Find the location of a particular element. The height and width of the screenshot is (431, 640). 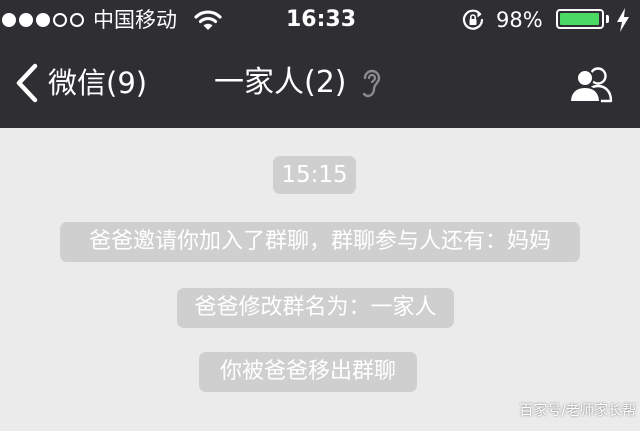

signal-dots-icon is located at coordinates (44, 20).